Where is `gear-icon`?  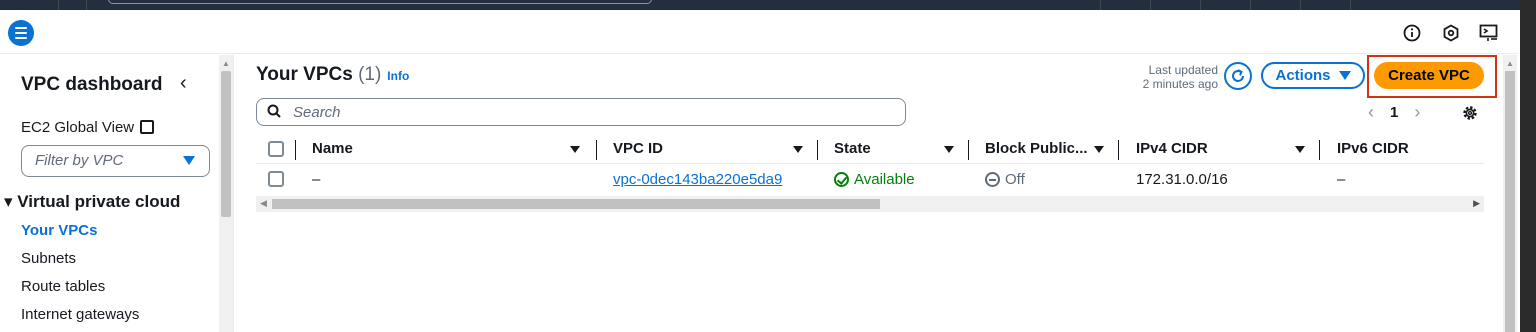 gear-icon is located at coordinates (1470, 113).